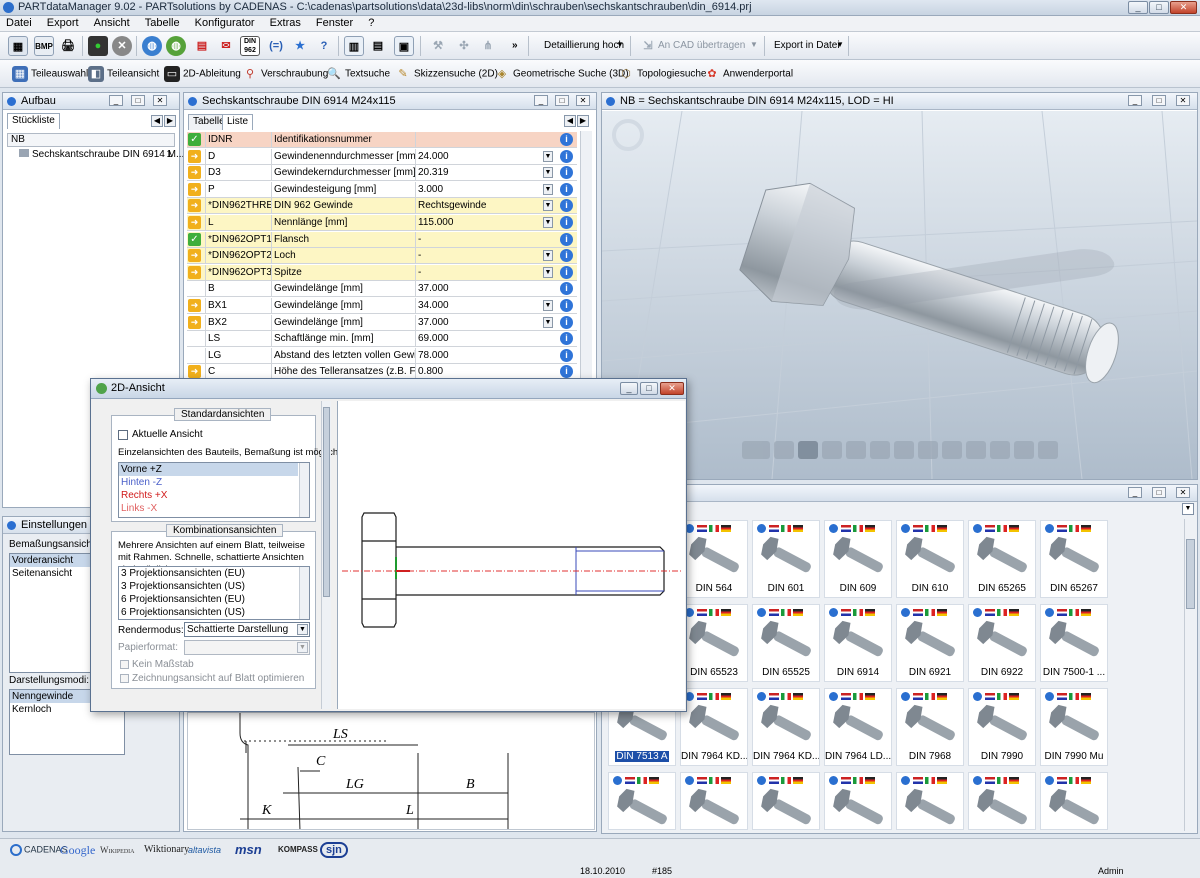  I want to click on globe-green-icon: ◍, so click(176, 46).